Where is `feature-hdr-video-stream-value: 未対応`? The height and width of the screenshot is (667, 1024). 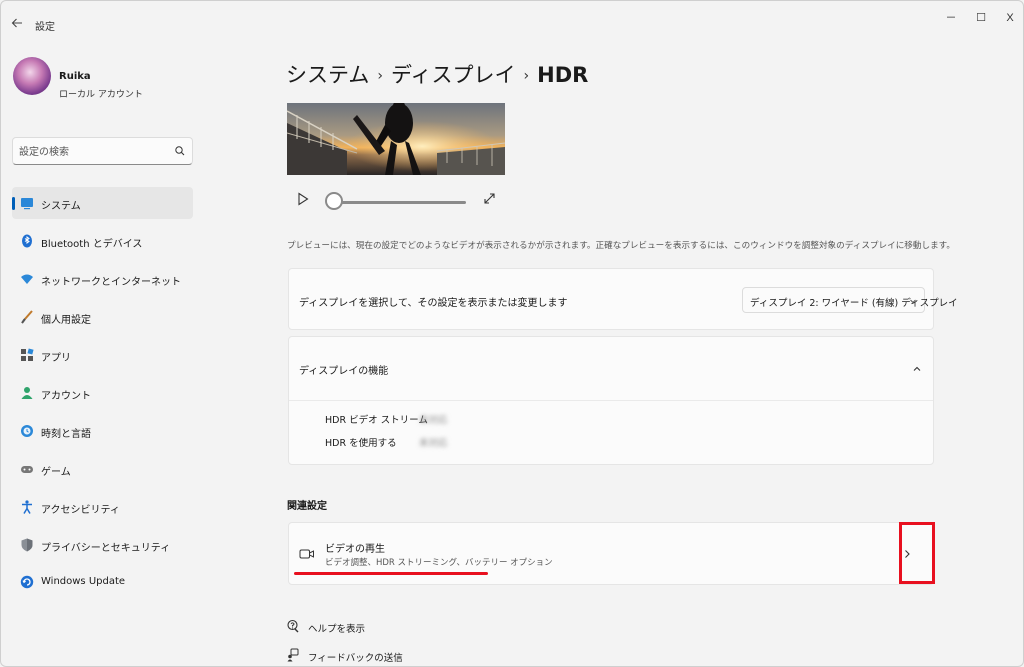 feature-hdr-video-stream-value: 未対応 is located at coordinates (433, 420).